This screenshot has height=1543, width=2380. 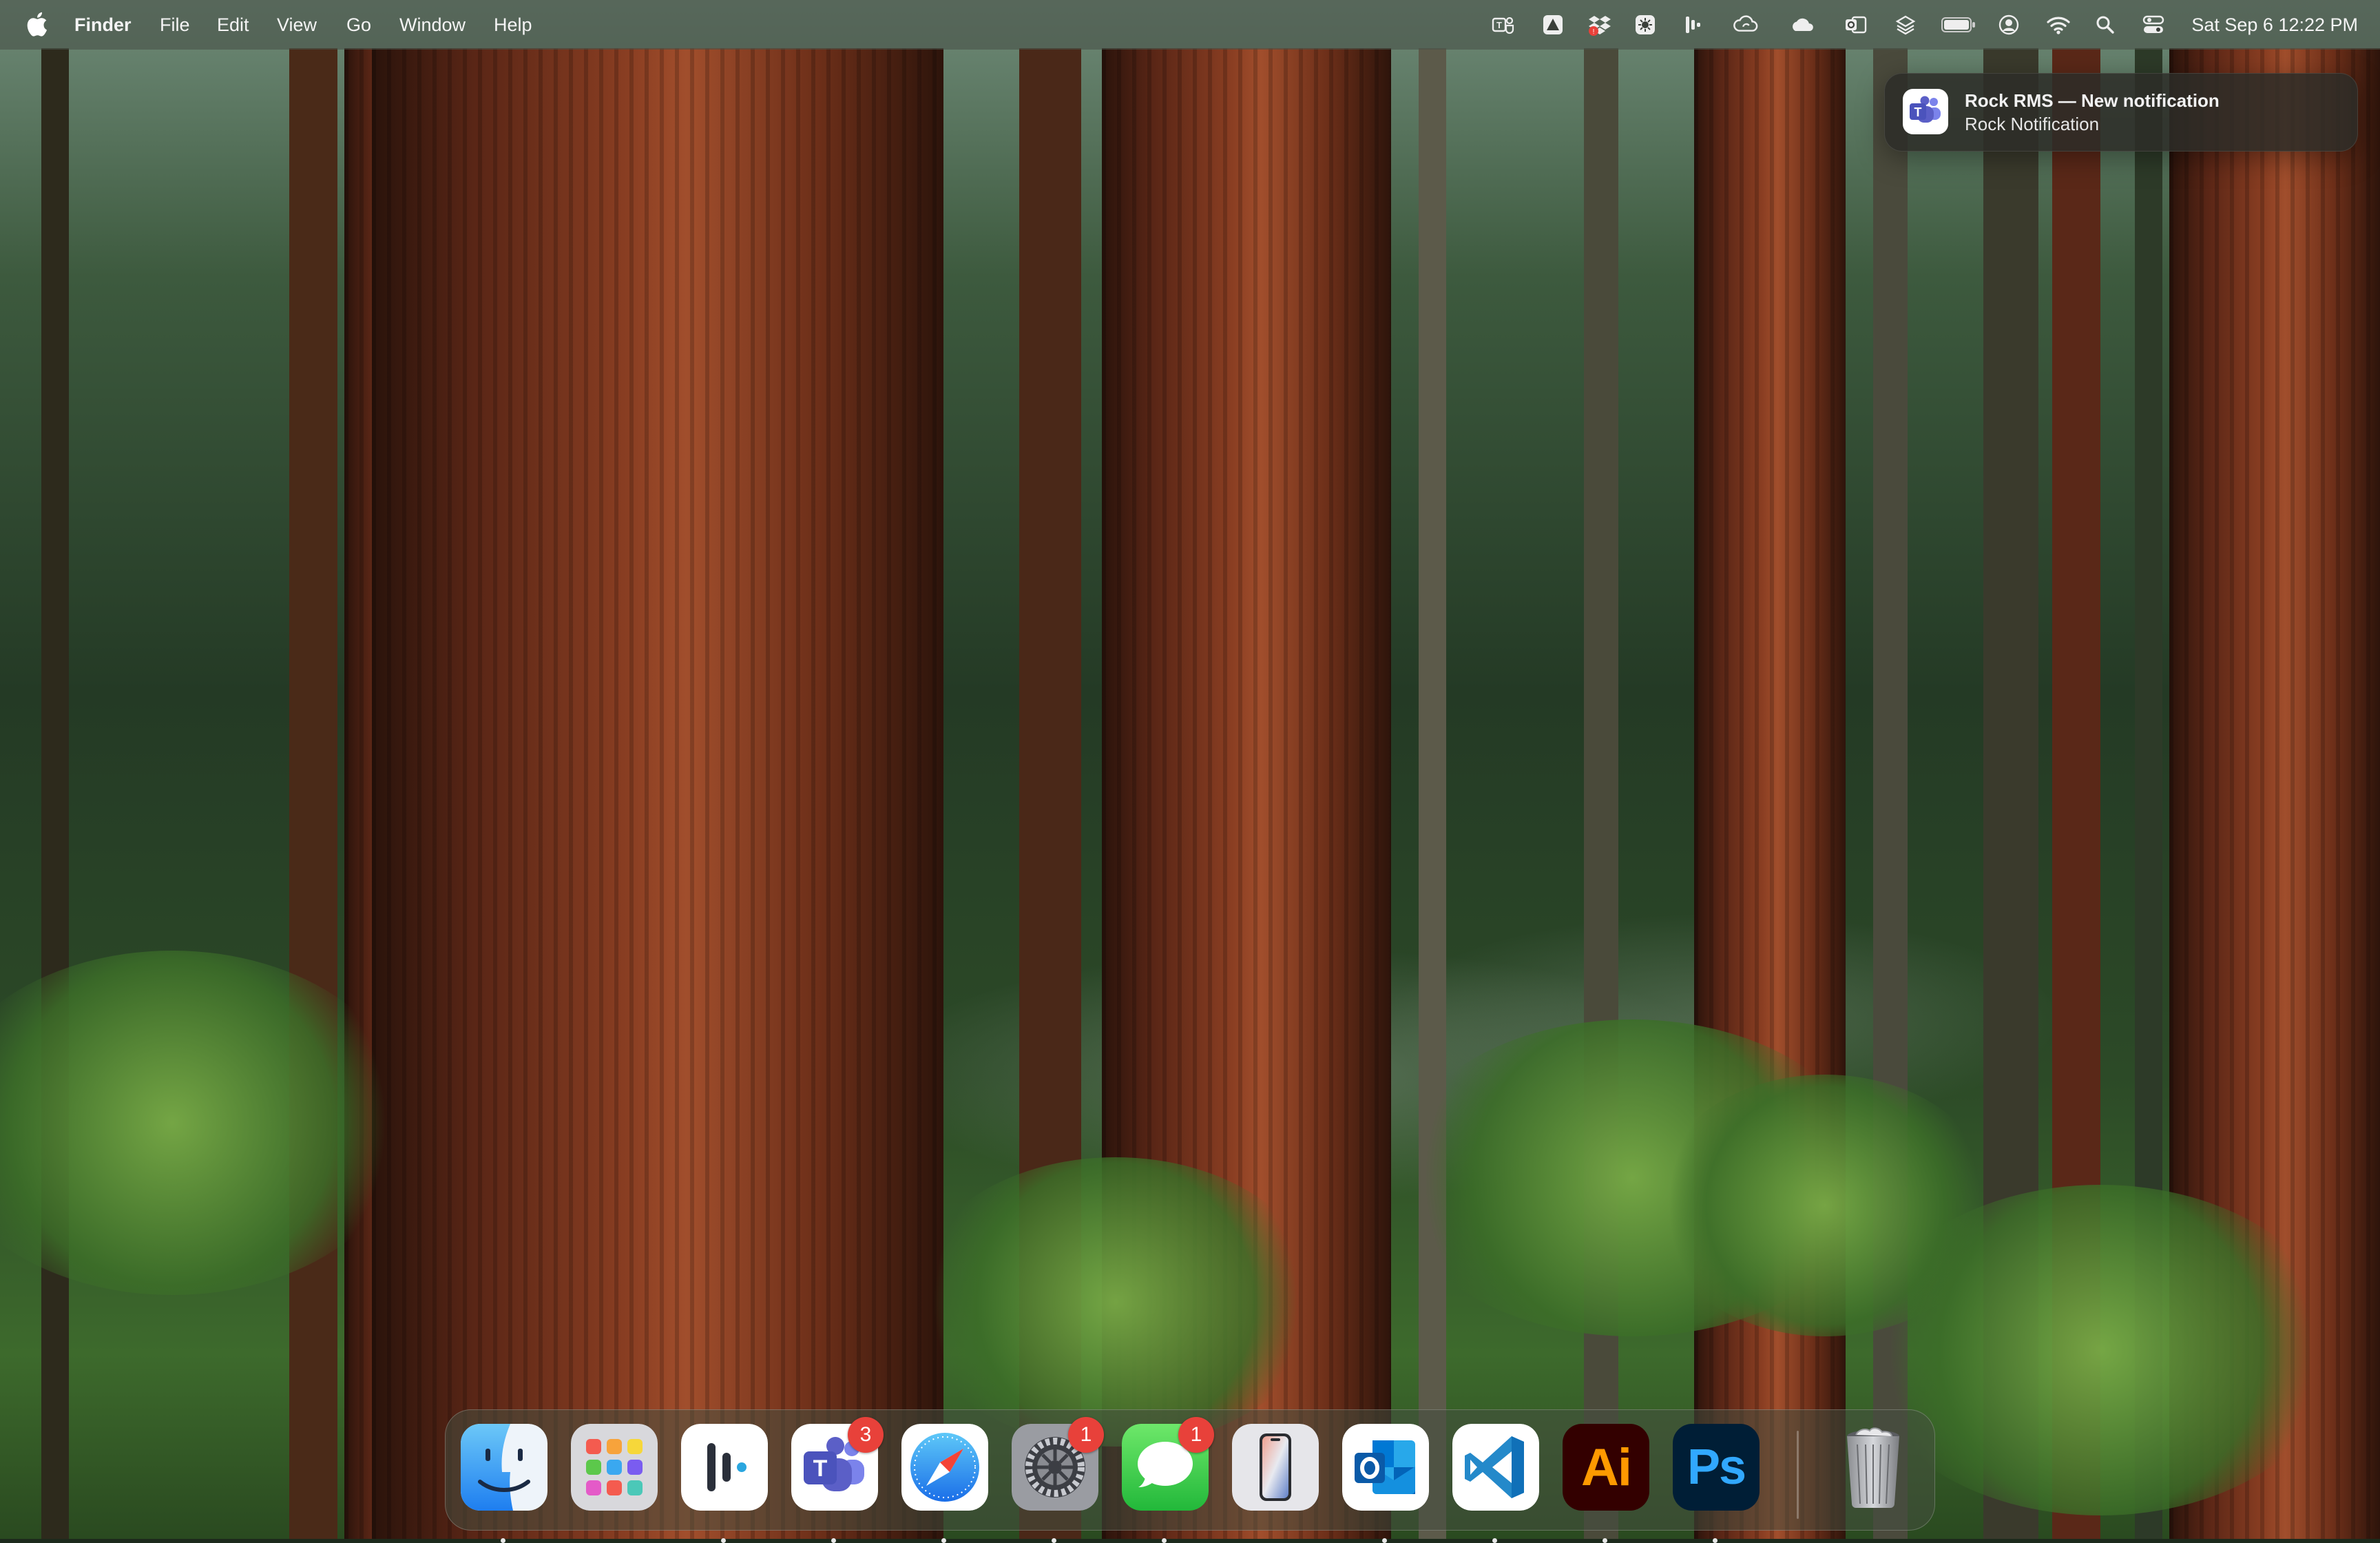 I want to click on illustrator-label: Ai, so click(x=1606, y=1467).